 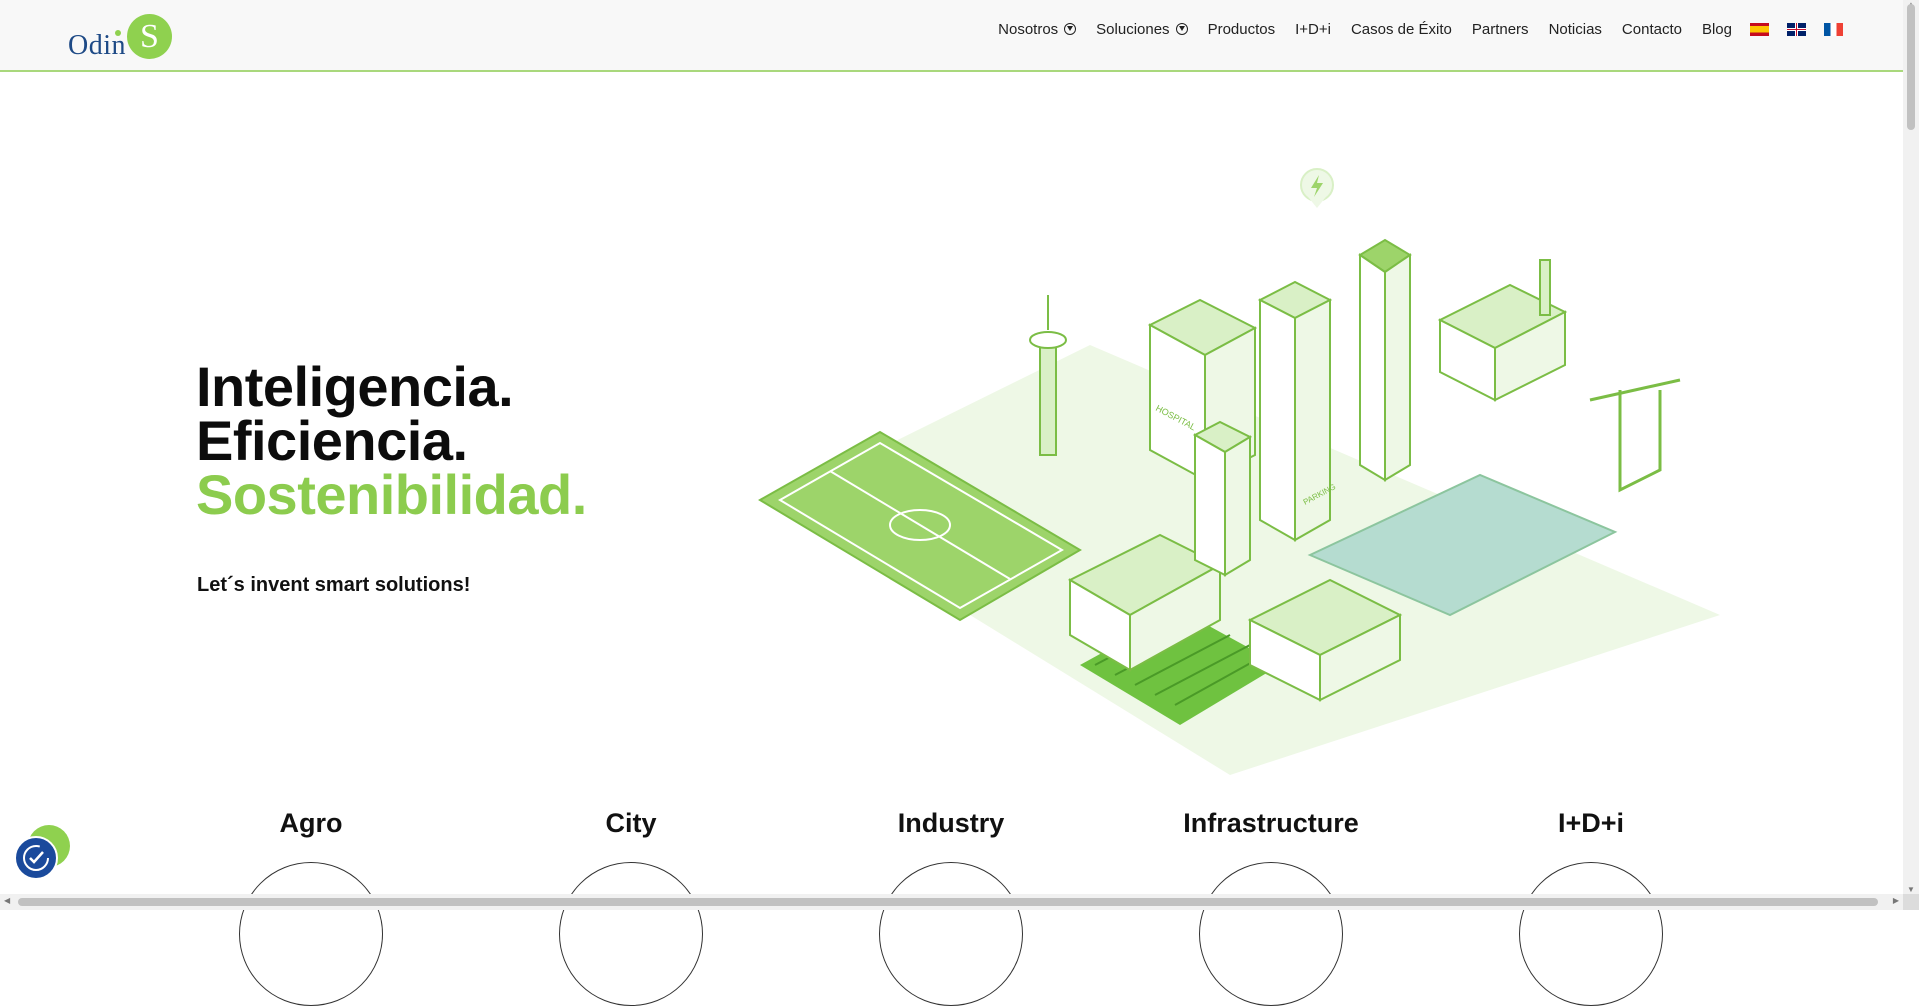 What do you see at coordinates (1385, 360) in the screenshot?
I see `skyscraper-icon` at bounding box center [1385, 360].